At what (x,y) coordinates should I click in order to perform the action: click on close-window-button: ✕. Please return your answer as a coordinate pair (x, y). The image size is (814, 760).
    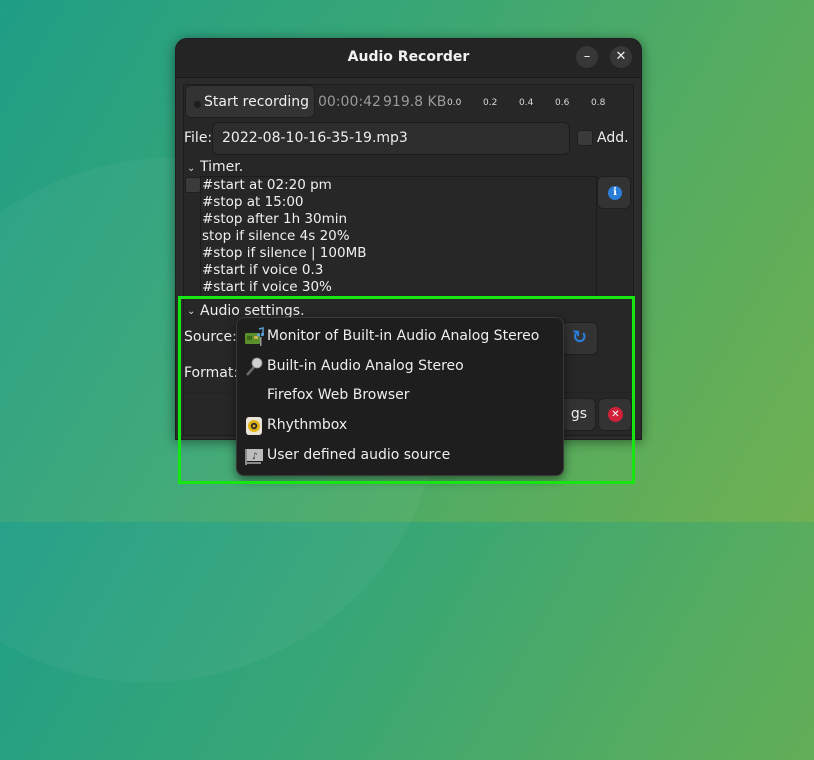
    Looking at the image, I should click on (621, 57).